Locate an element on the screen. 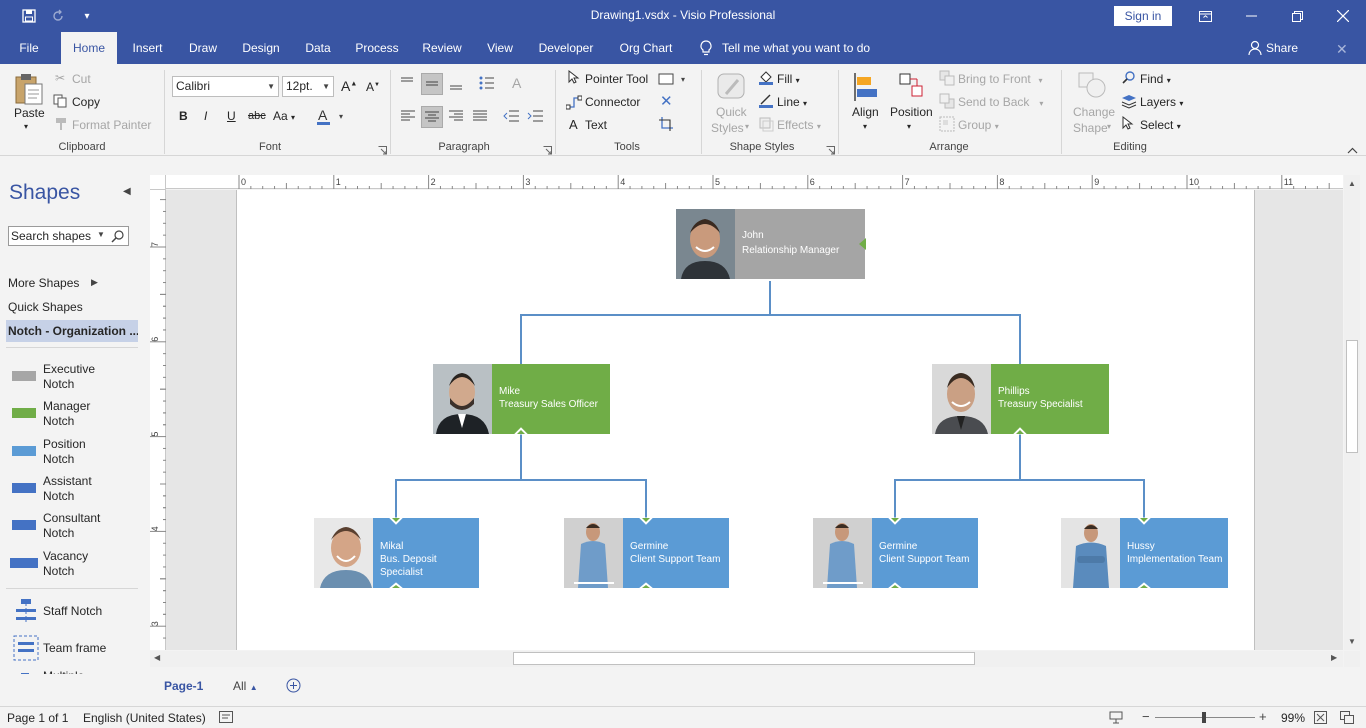 This screenshot has width=1366, height=728. quick-styles-dropdown-icon: ▾ is located at coordinates (747, 126).